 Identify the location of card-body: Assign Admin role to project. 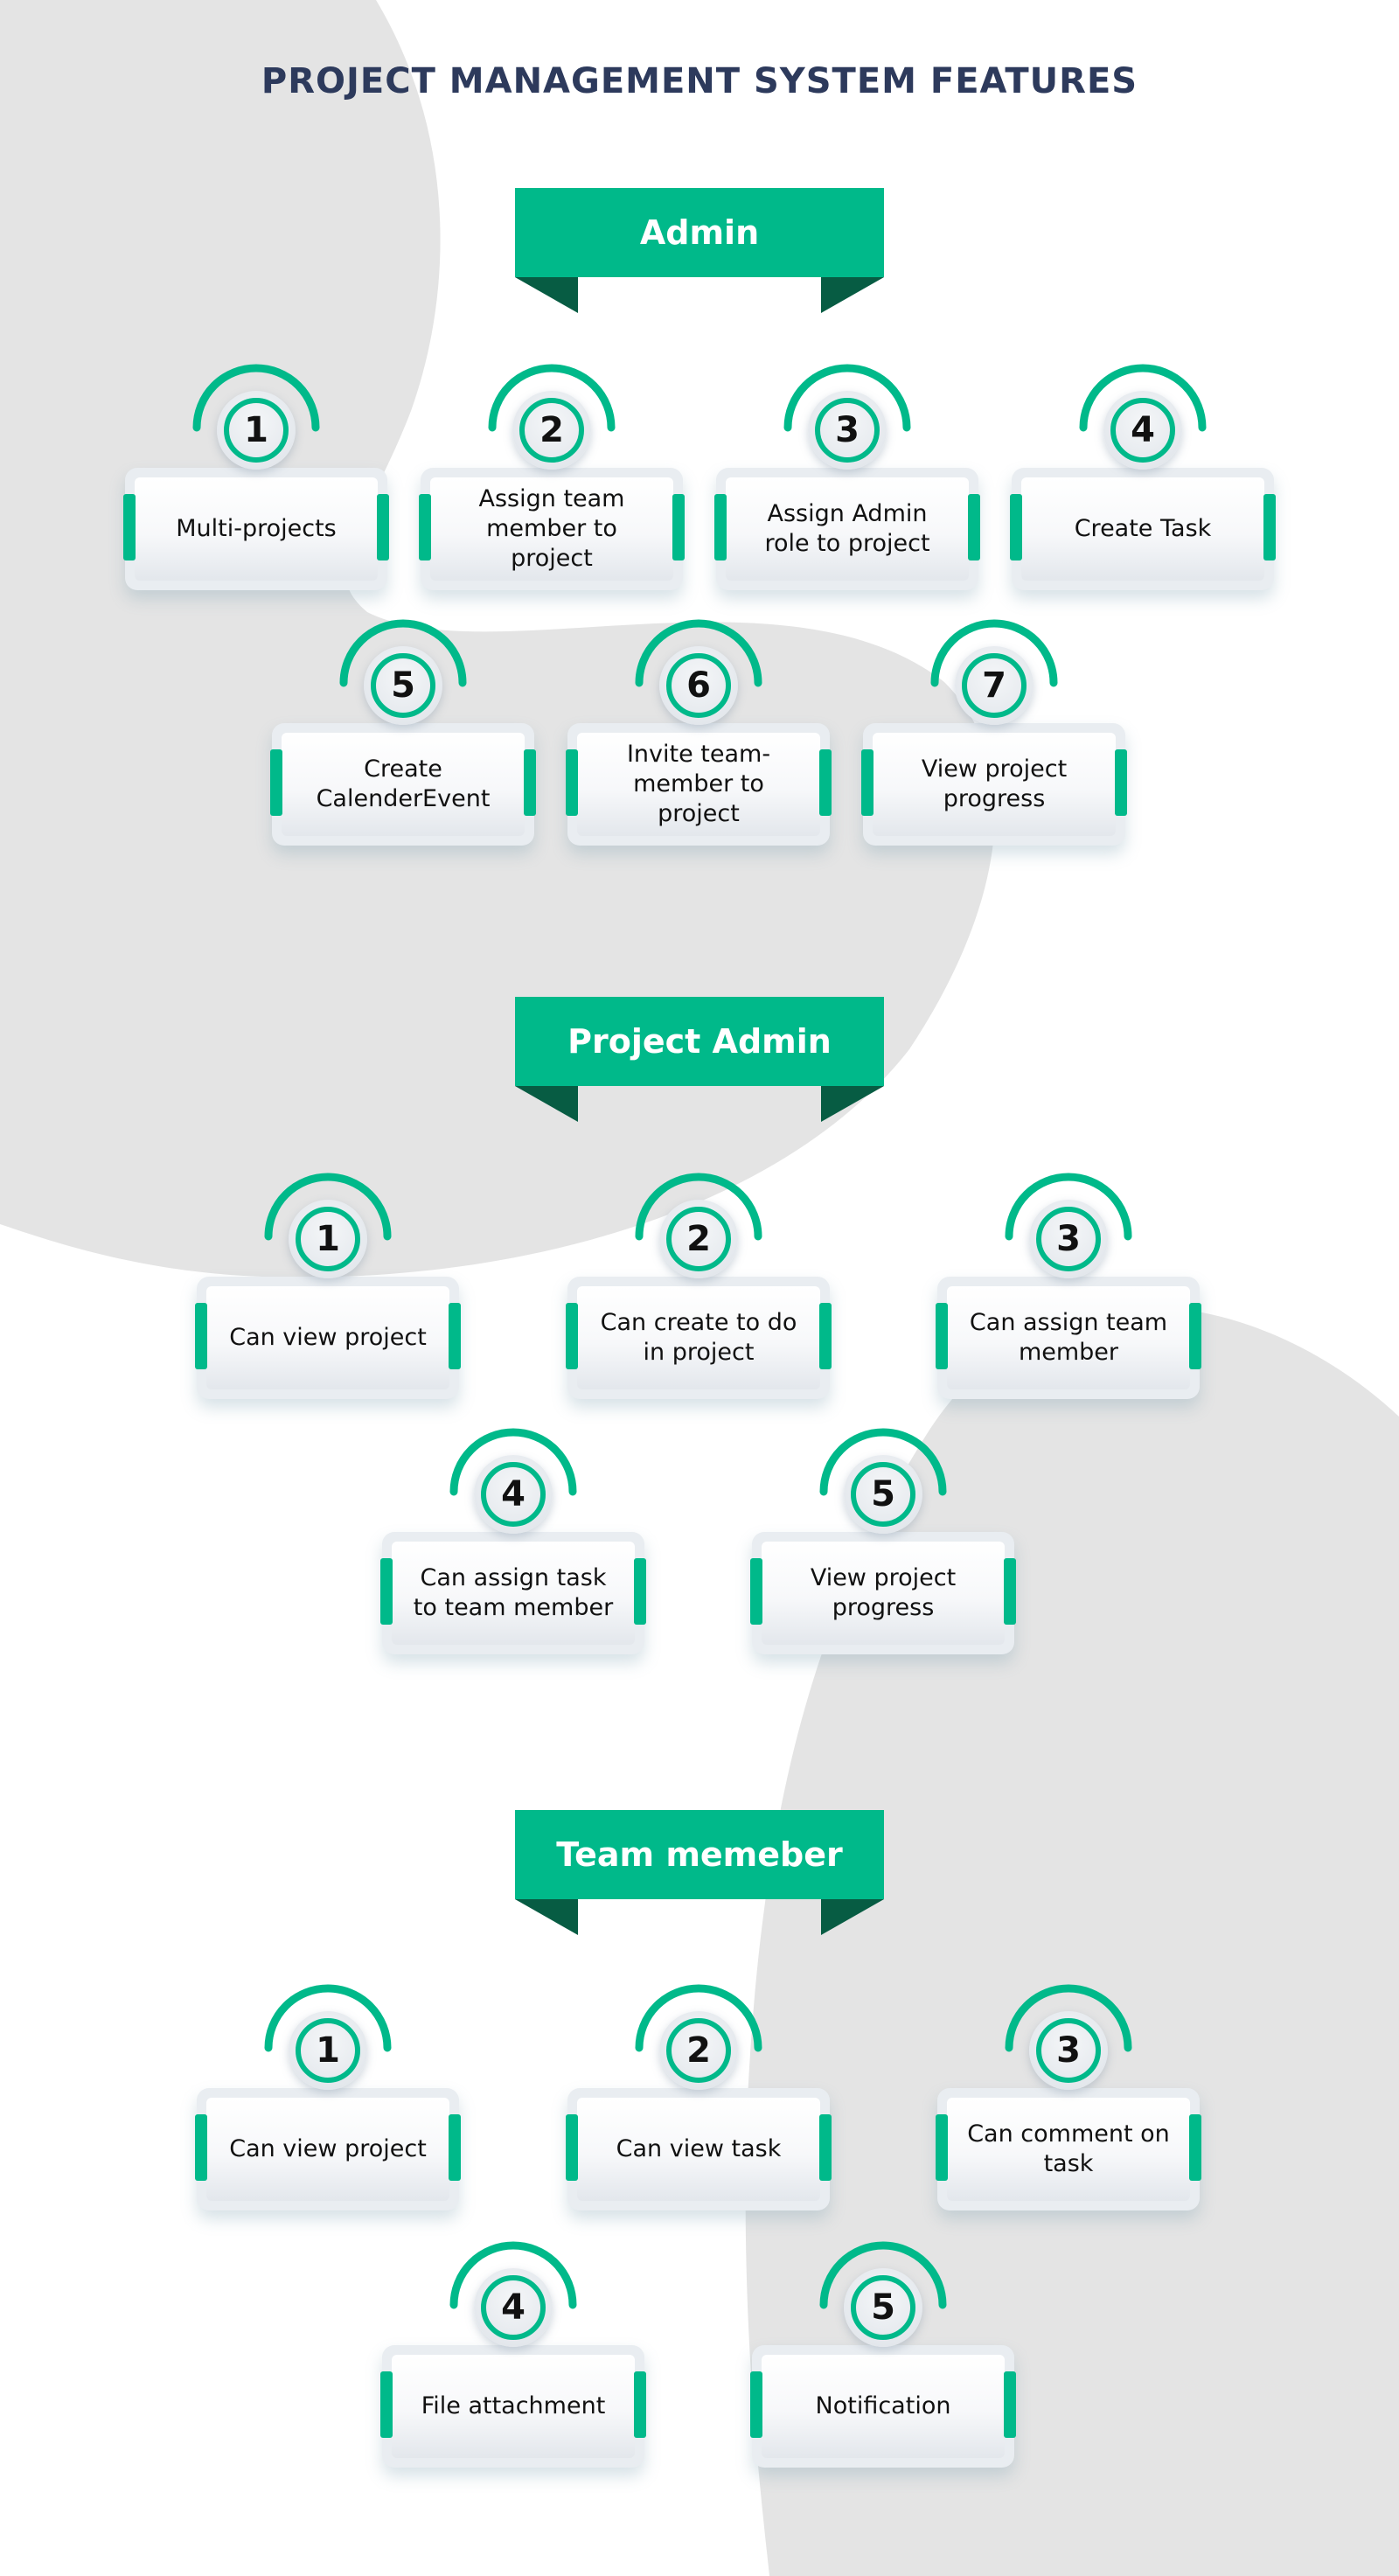
(847, 529).